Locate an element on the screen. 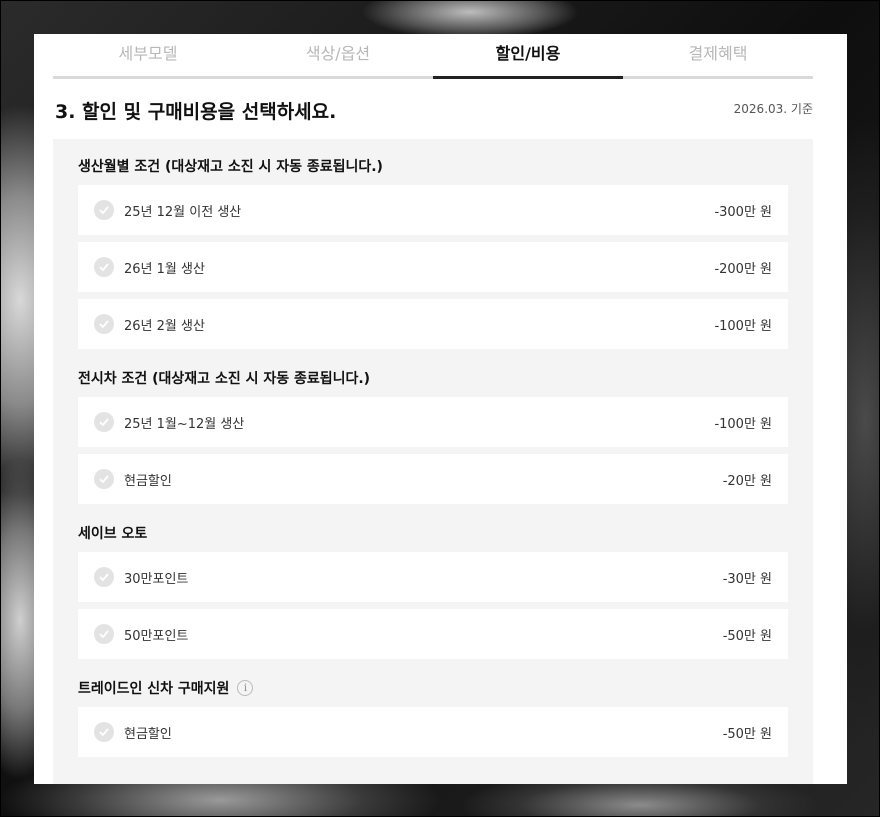  option-label: 26년 2월 생산 is located at coordinates (164, 326).